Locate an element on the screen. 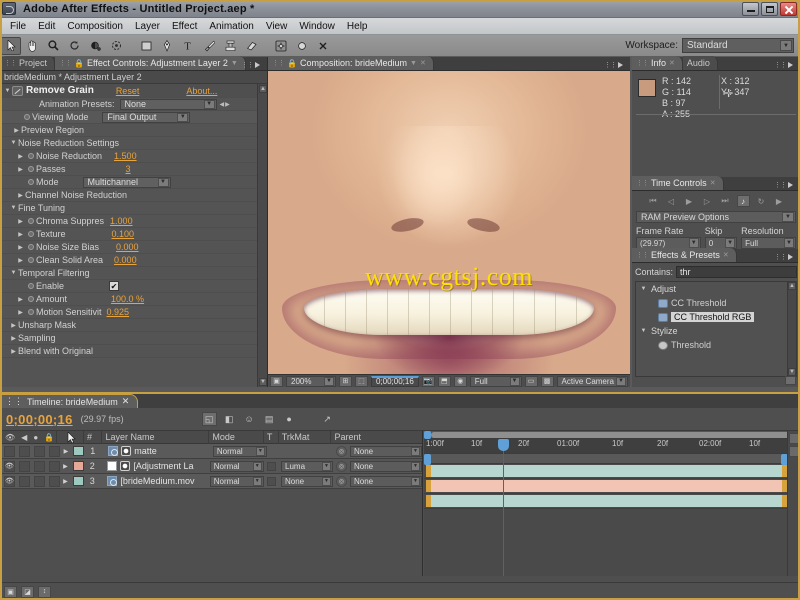 This screenshot has width=800, height=600. clone-stamp-tool is located at coordinates (230, 46).